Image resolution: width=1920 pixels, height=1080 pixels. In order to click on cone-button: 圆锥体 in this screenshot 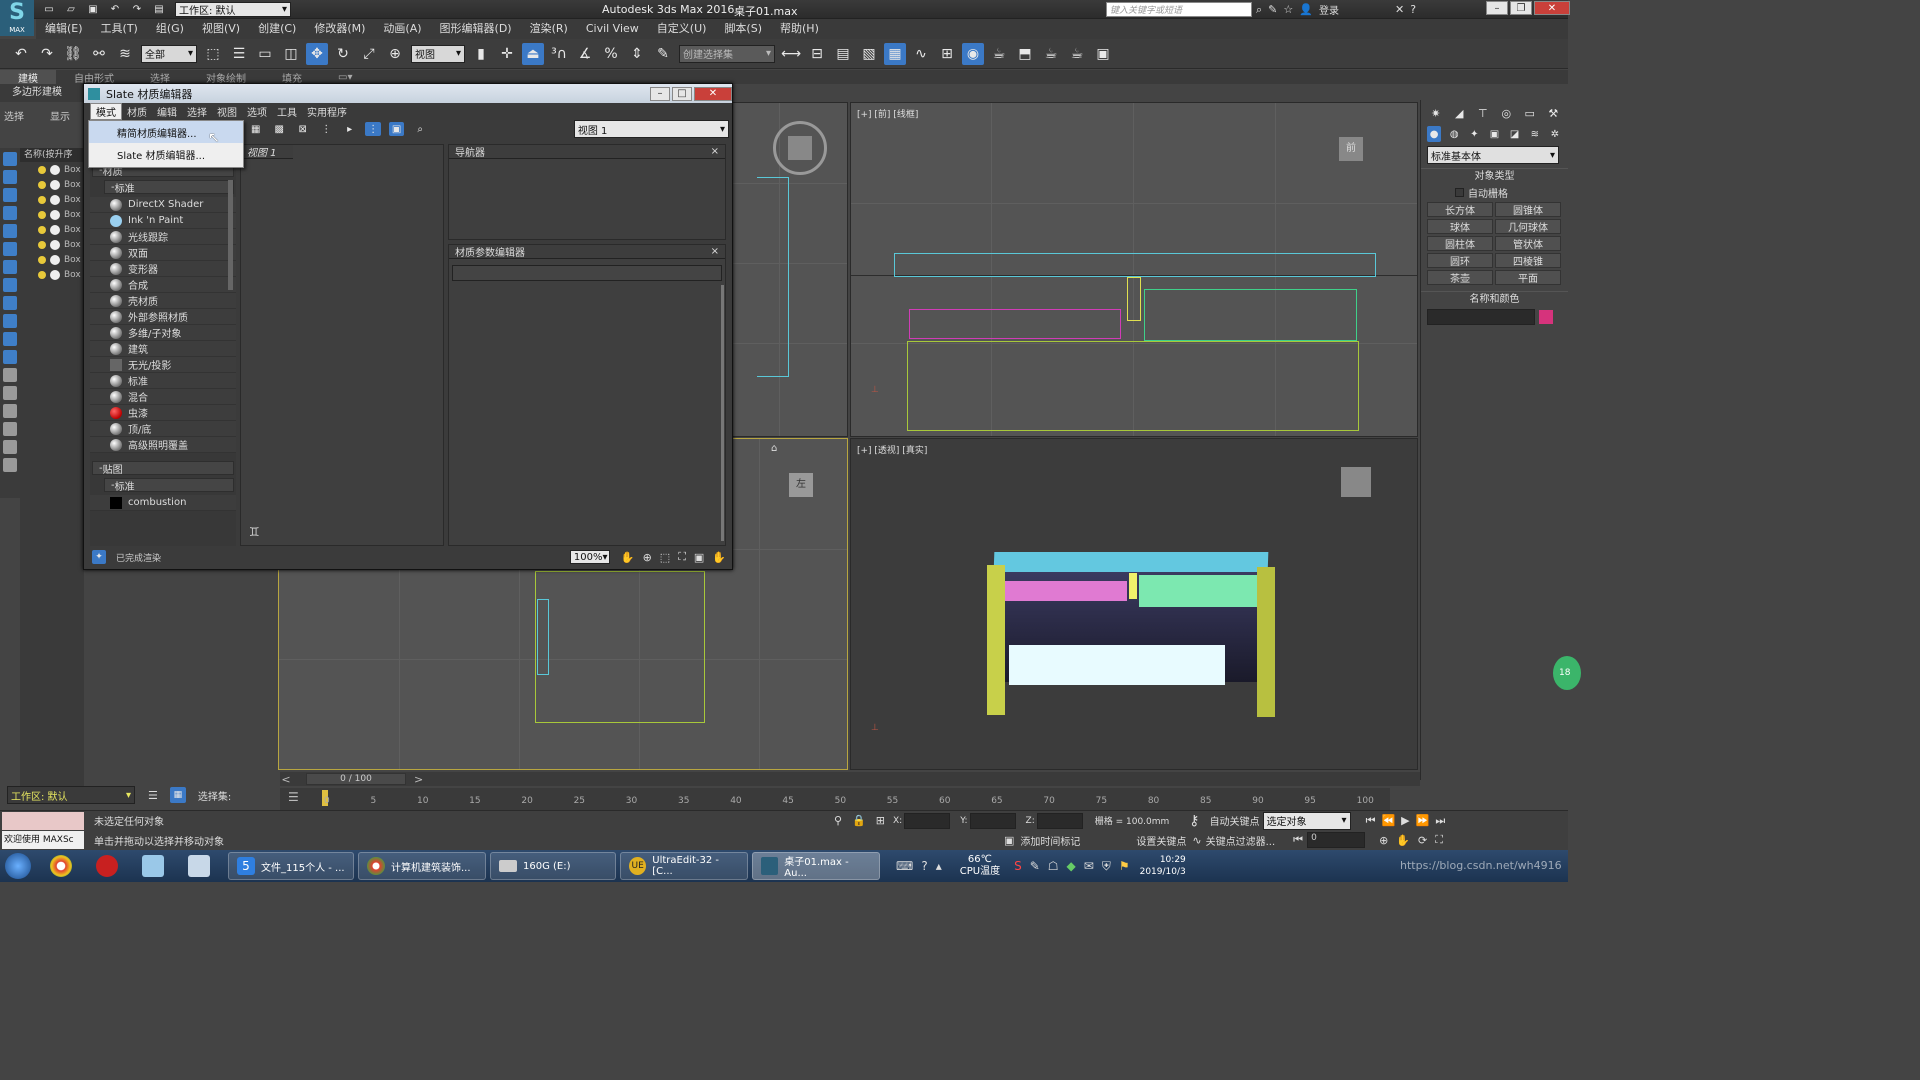, I will do `click(1528, 209)`.